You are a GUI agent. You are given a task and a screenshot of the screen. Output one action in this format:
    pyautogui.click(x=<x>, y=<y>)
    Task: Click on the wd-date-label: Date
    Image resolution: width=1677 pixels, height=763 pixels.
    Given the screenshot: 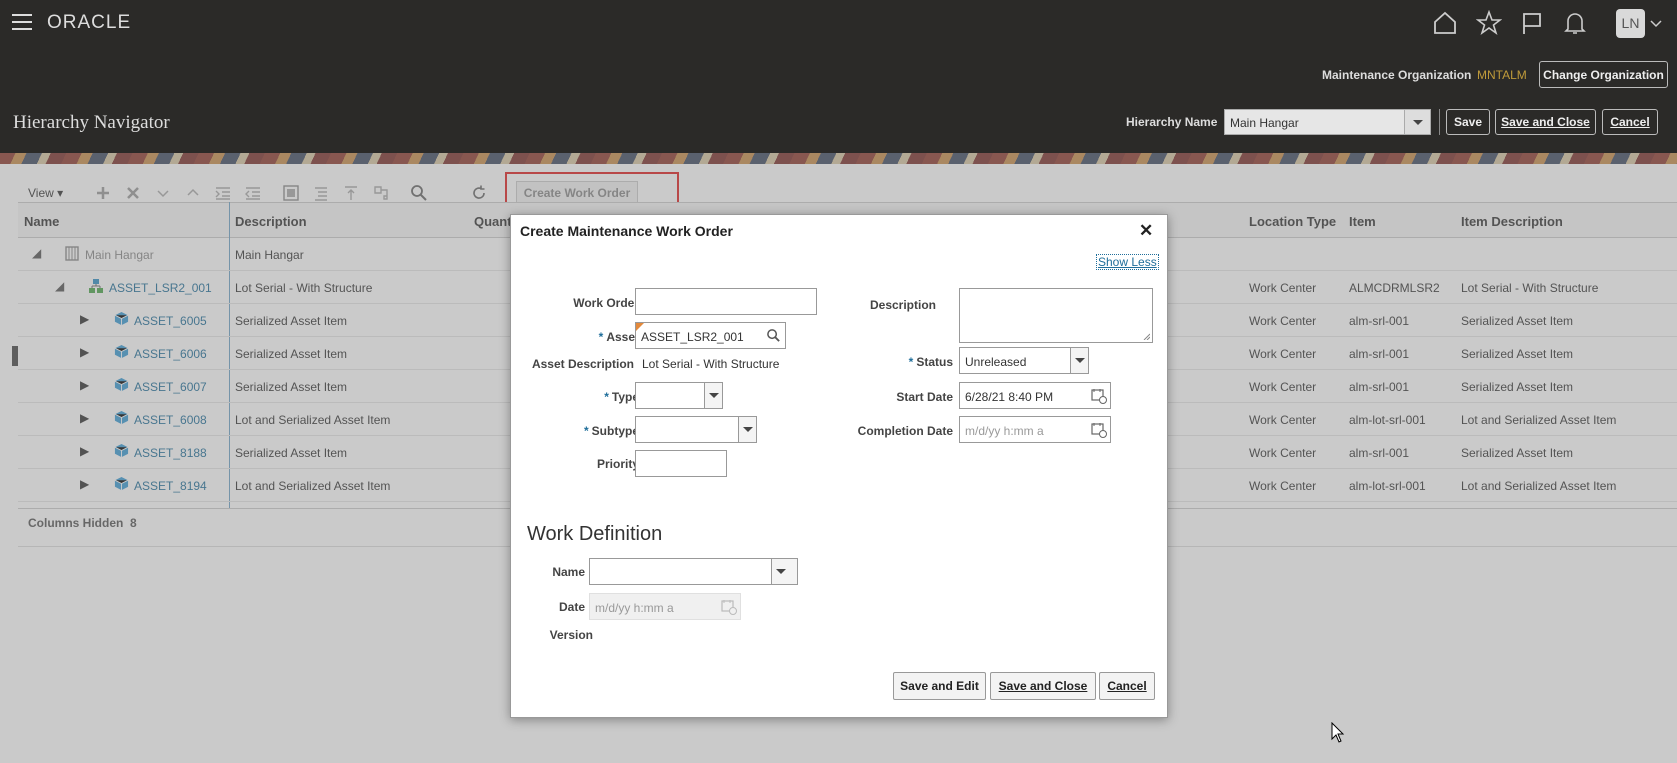 What is the action you would take?
    pyautogui.click(x=571, y=607)
    